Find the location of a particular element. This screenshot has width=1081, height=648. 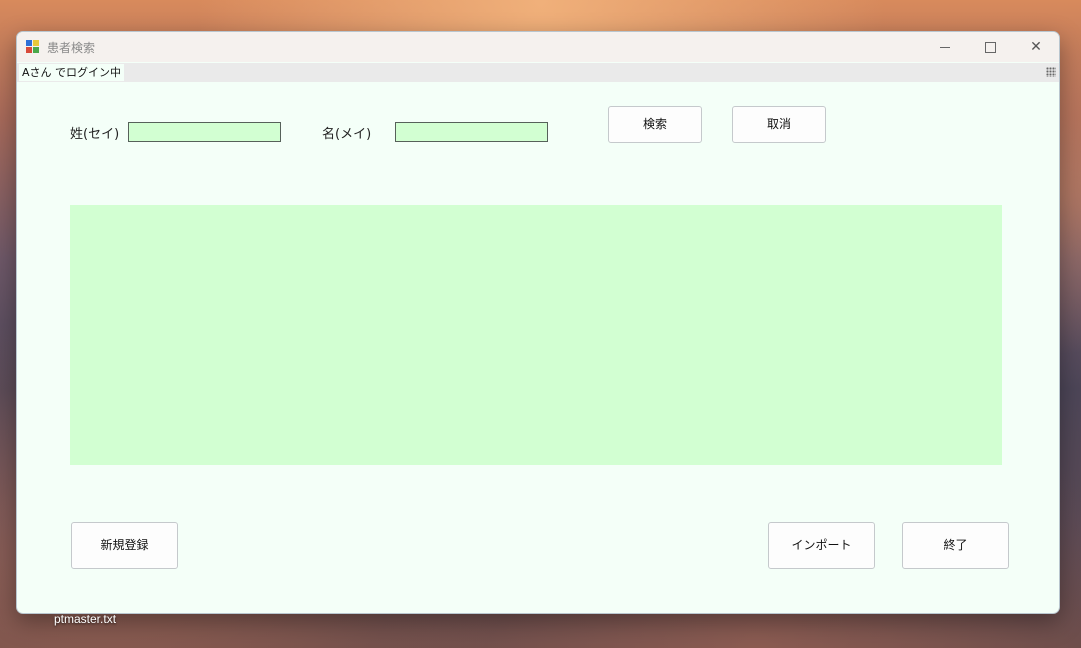

minimize-button is located at coordinates (945, 47).